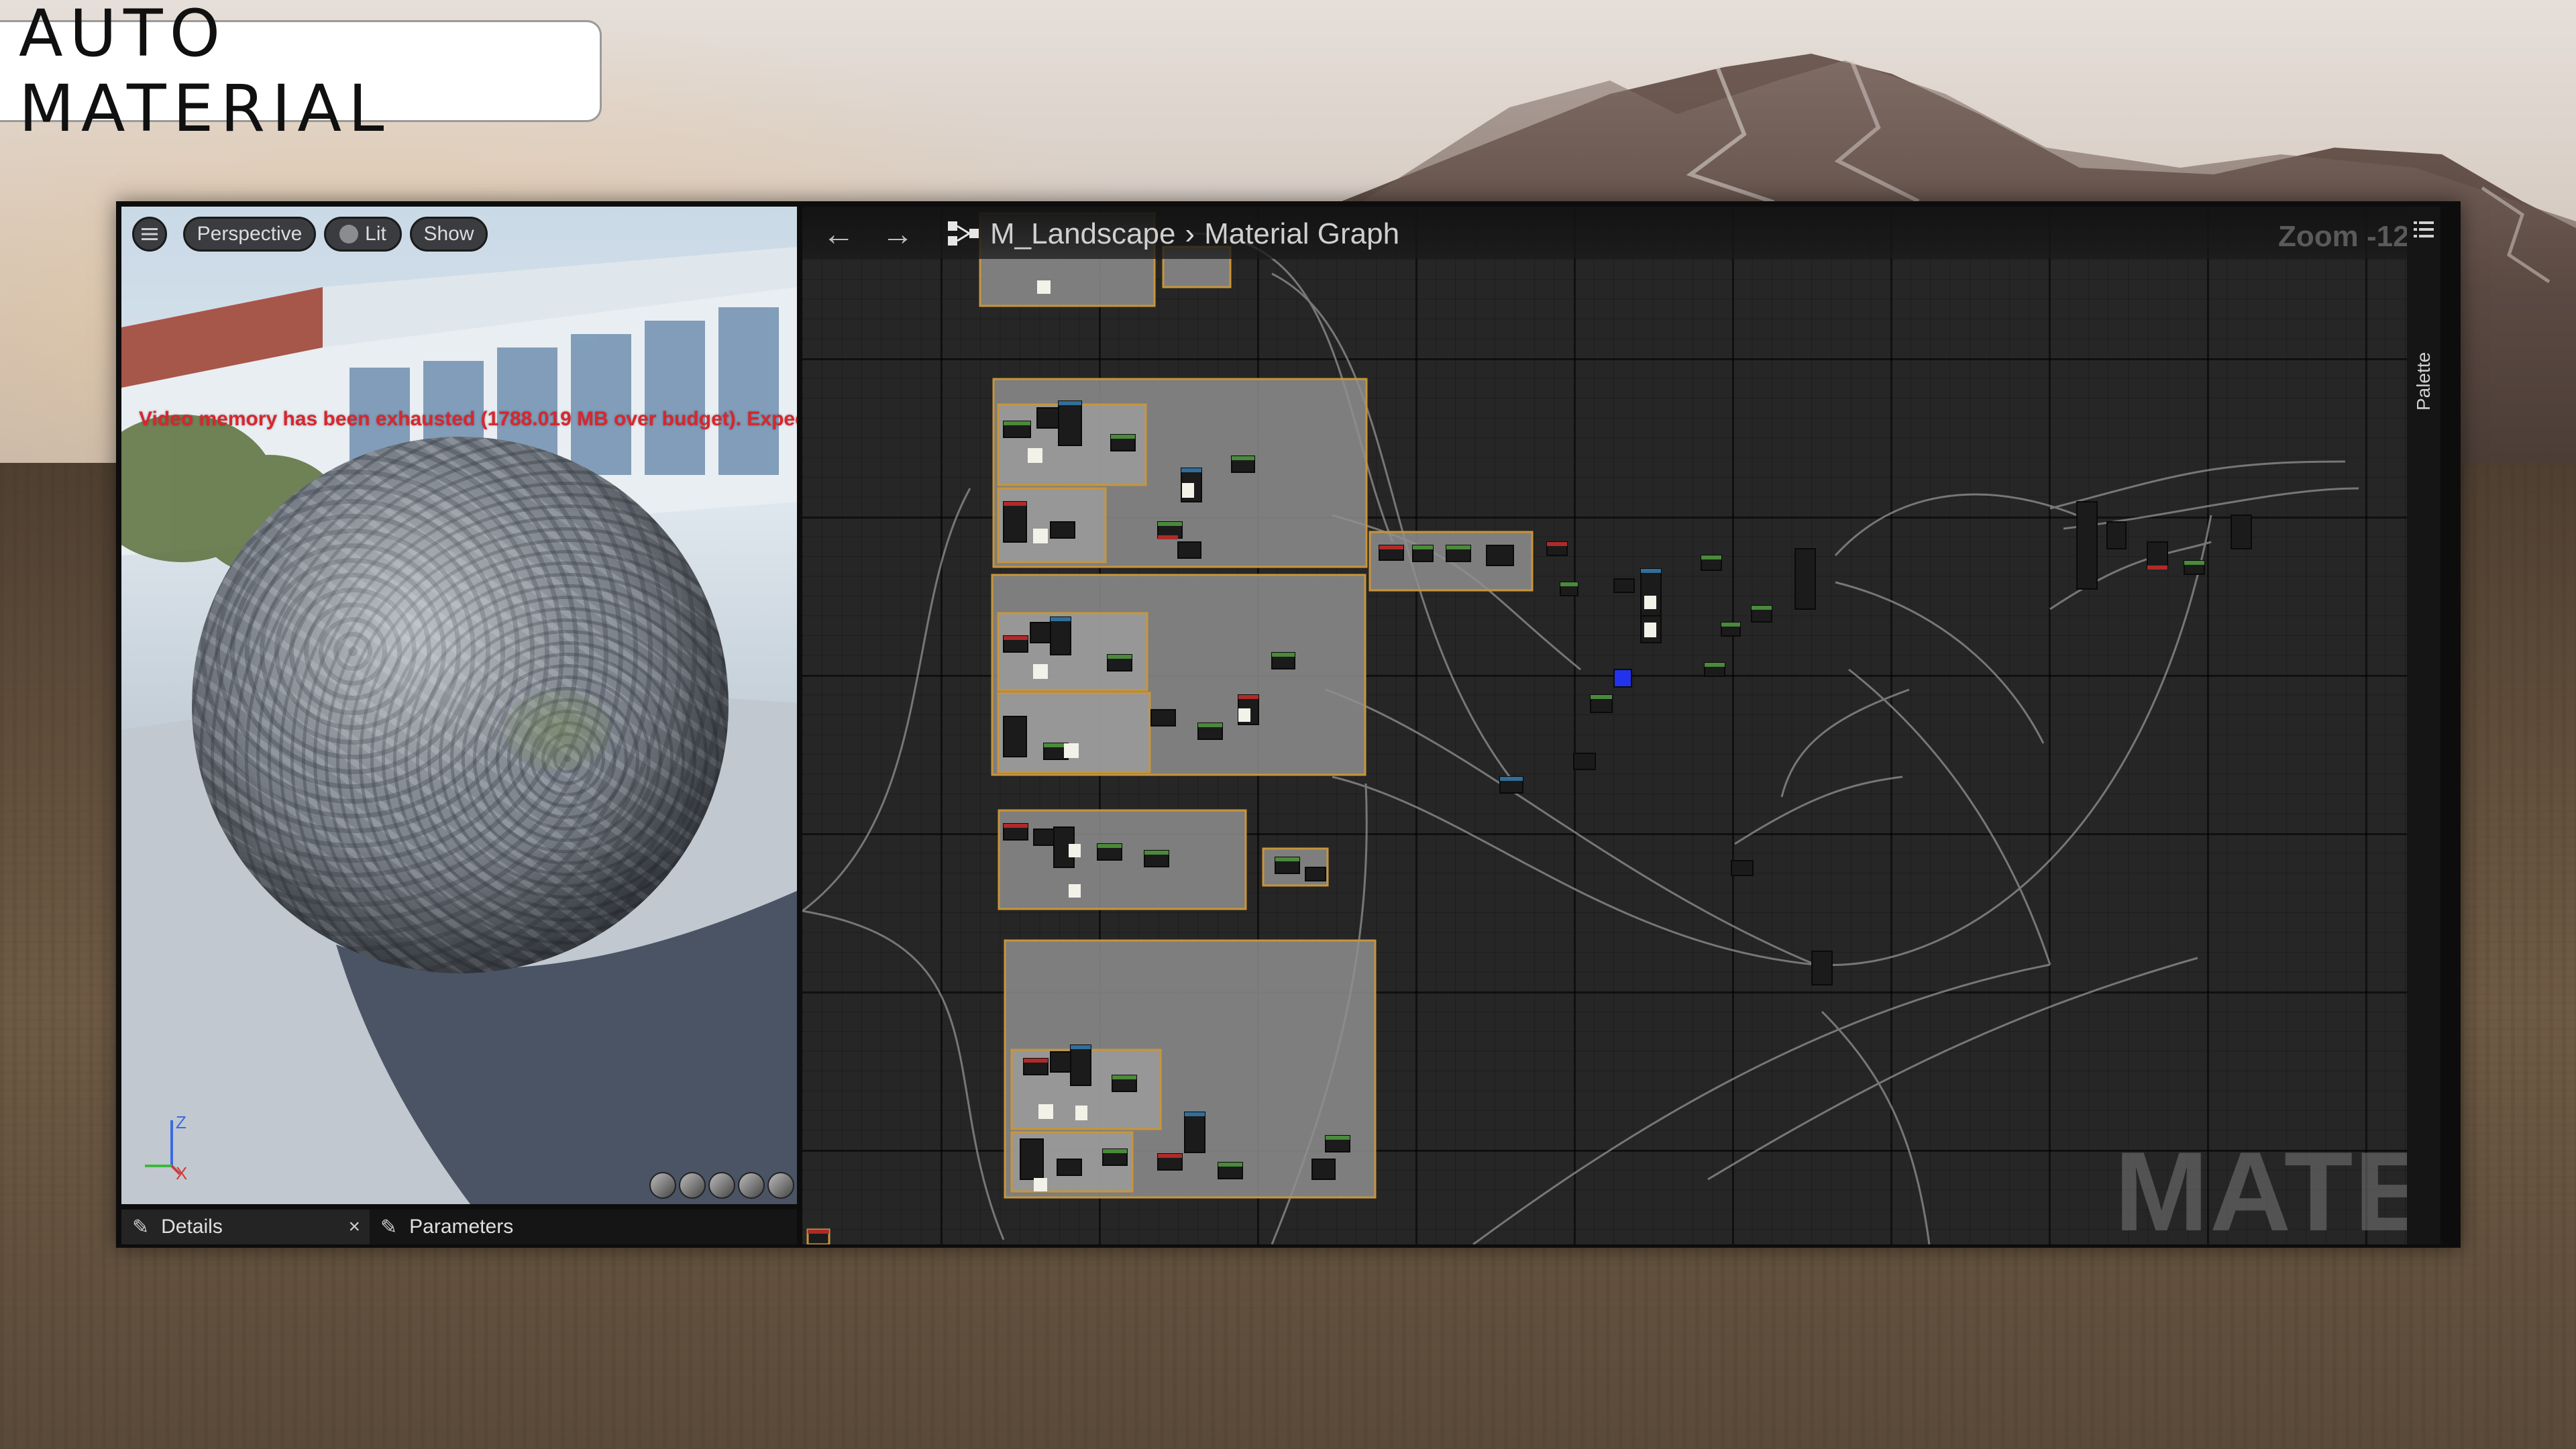 The image size is (2576, 1449). Describe the element at coordinates (192, 1227) in the screenshot. I see `tab-details-label: Details` at that location.